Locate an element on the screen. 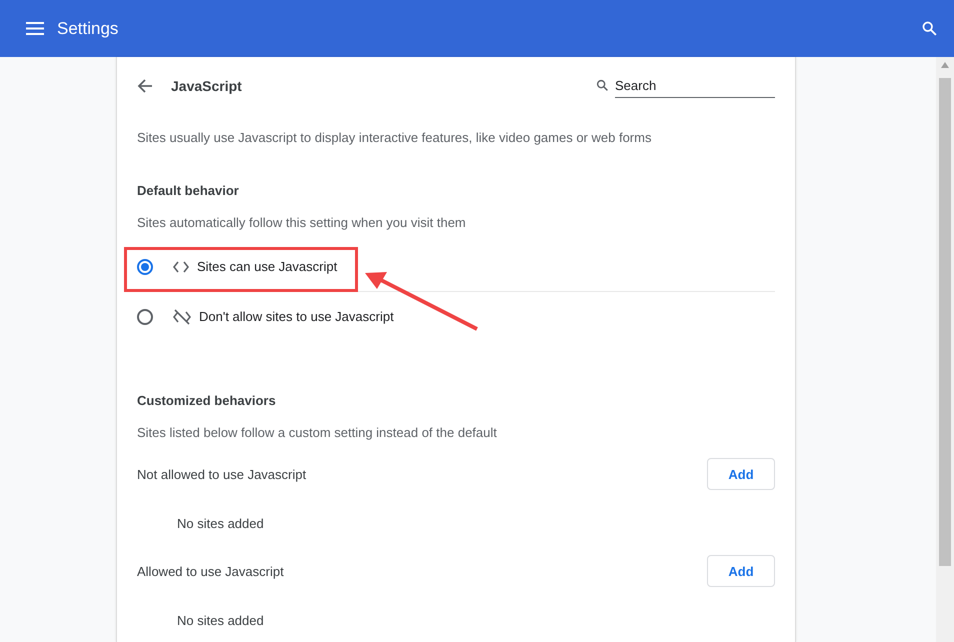 The image size is (954, 642). page-title: JavaScript is located at coordinates (207, 86).